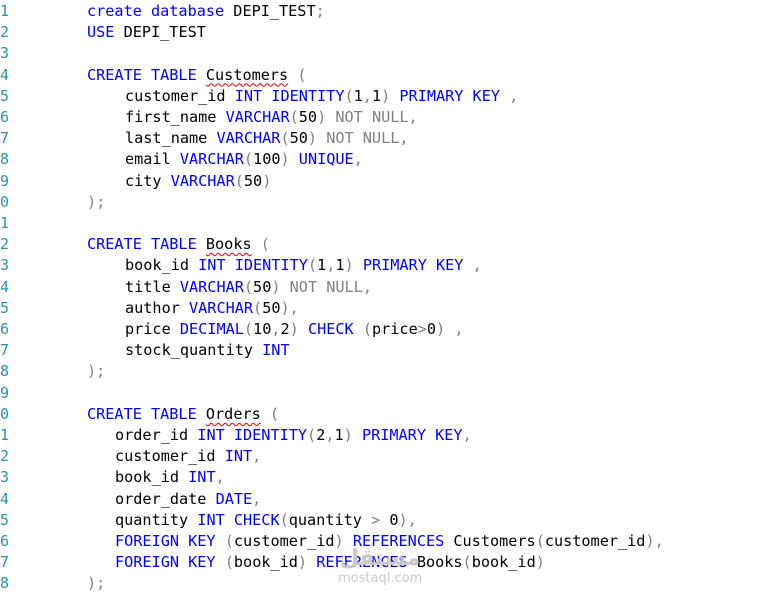  Describe the element at coordinates (490, 541) in the screenshot. I see `code-token: Customers` at that location.